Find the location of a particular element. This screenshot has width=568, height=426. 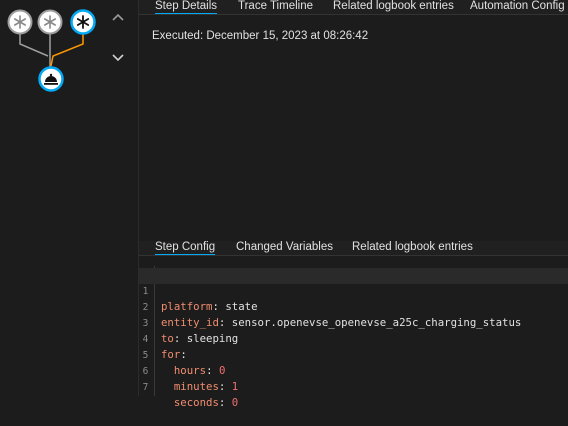

line-number: 7 is located at coordinates (145, 387).